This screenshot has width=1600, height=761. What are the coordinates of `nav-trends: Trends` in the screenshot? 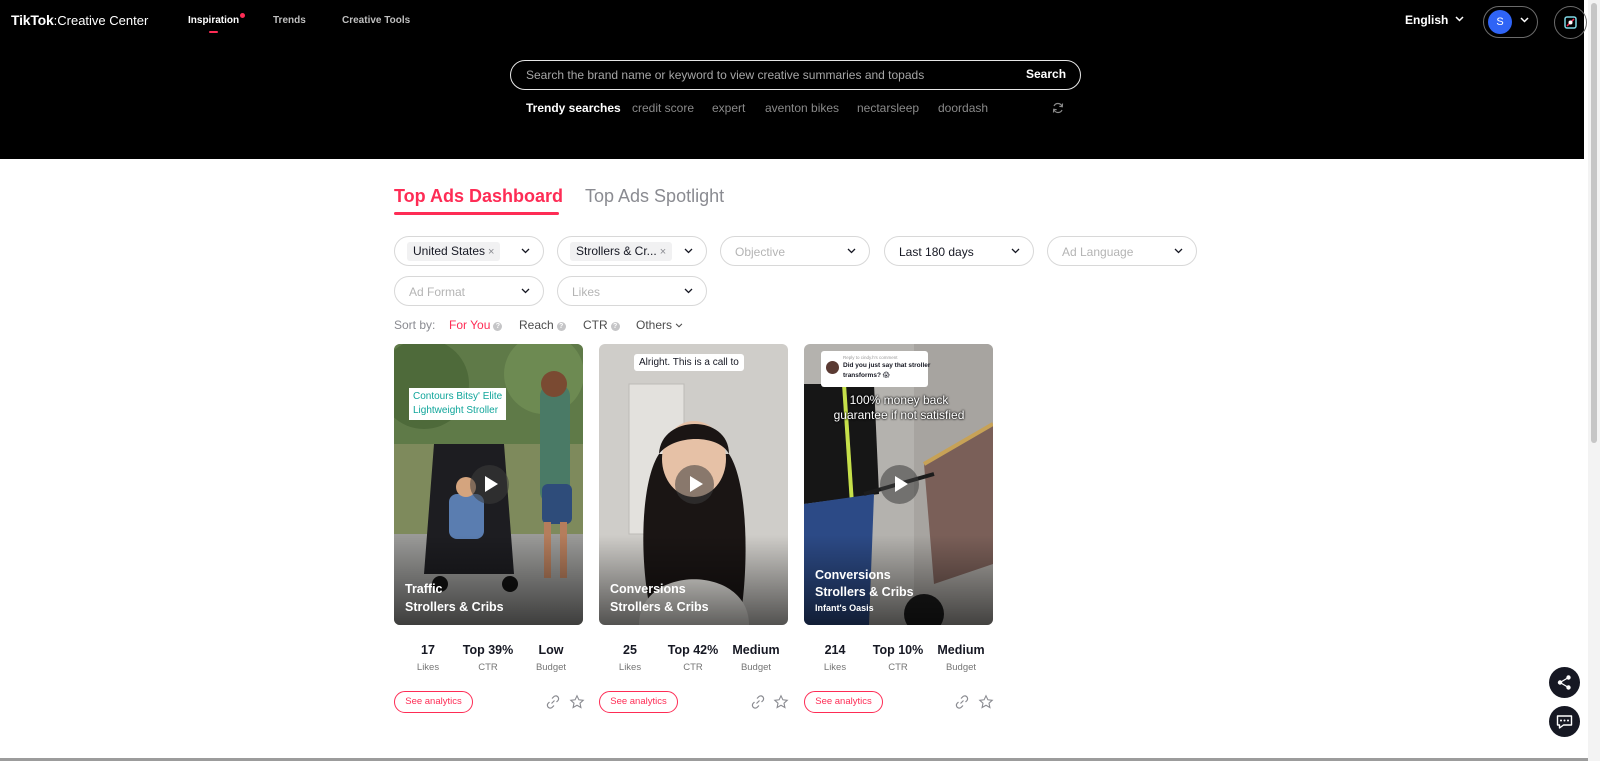 It's located at (289, 20).